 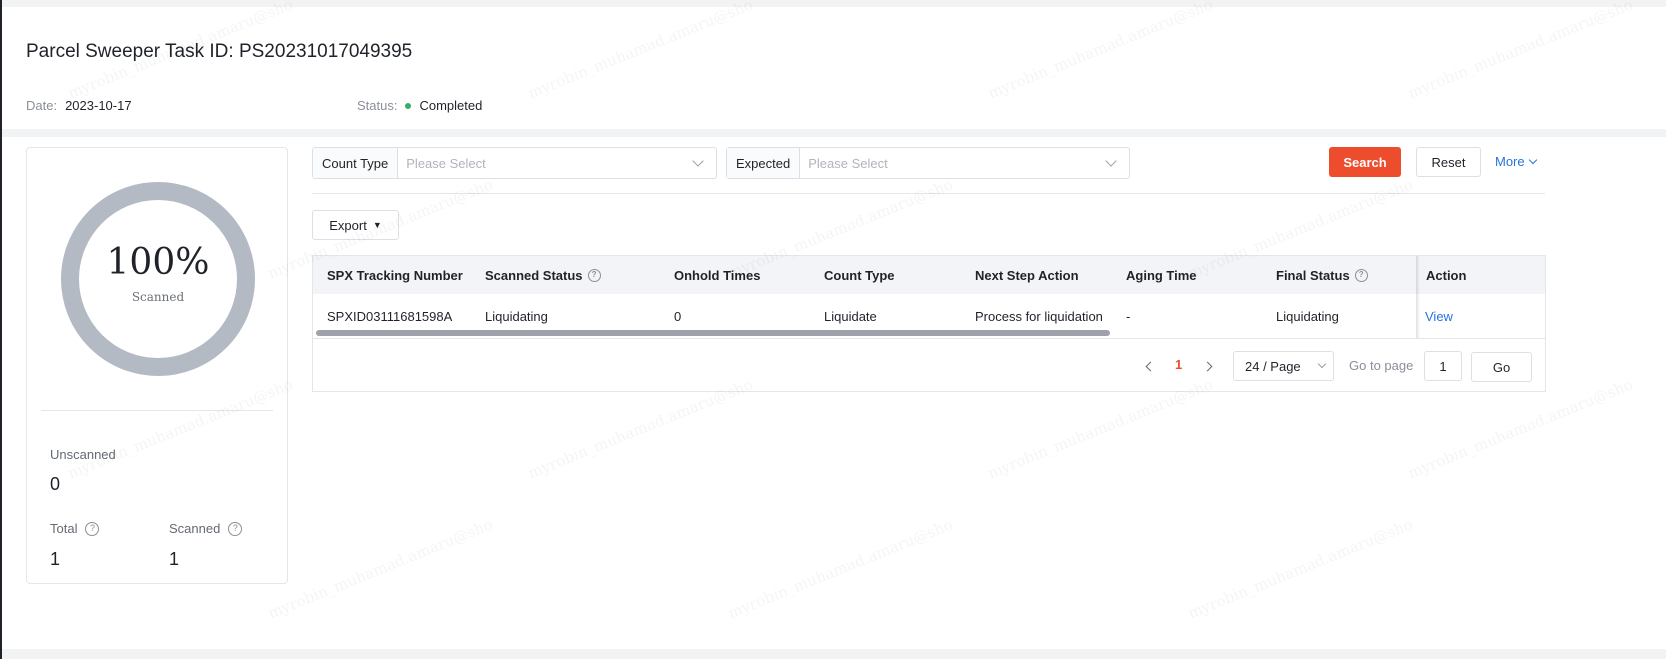 What do you see at coordinates (348, 225) in the screenshot?
I see `export-label: Export` at bounding box center [348, 225].